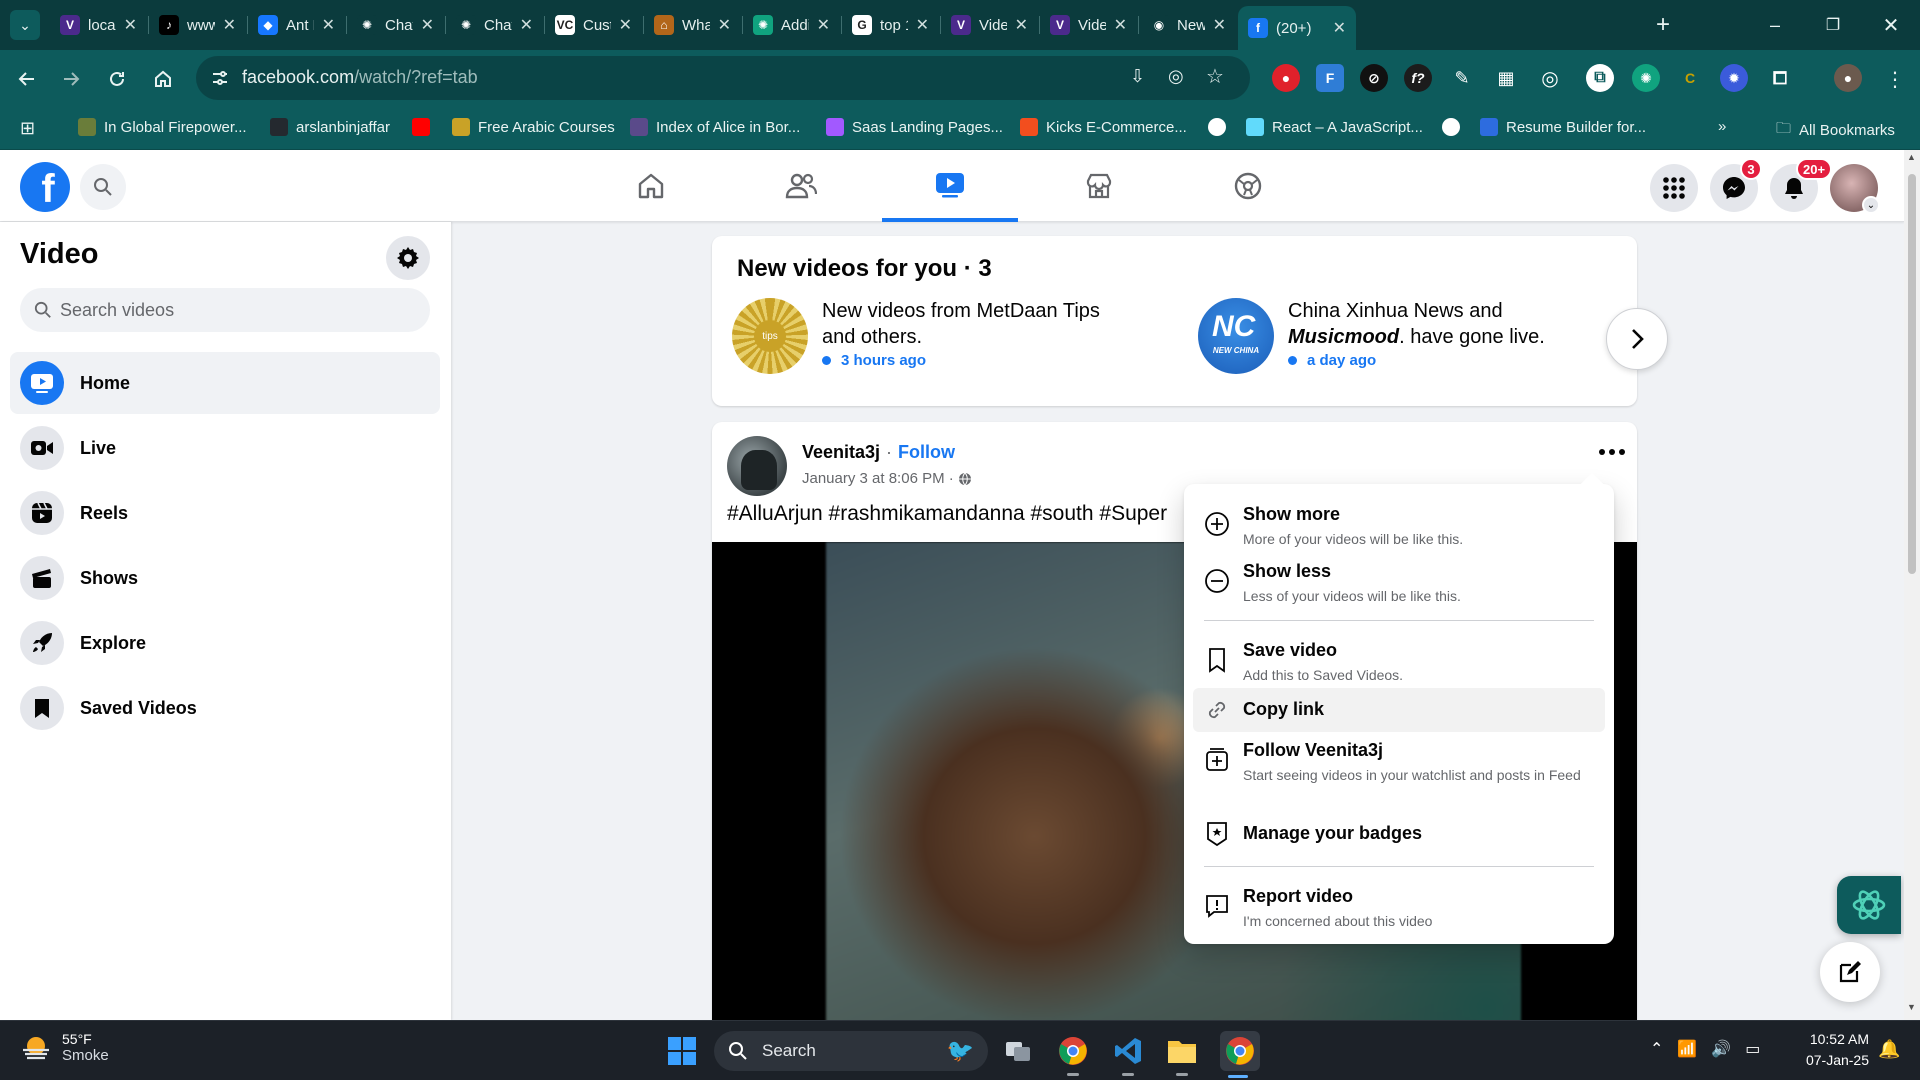 The image size is (1920, 1080). What do you see at coordinates (1240, 1054) in the screenshot?
I see `chrome-profile-app-icon` at bounding box center [1240, 1054].